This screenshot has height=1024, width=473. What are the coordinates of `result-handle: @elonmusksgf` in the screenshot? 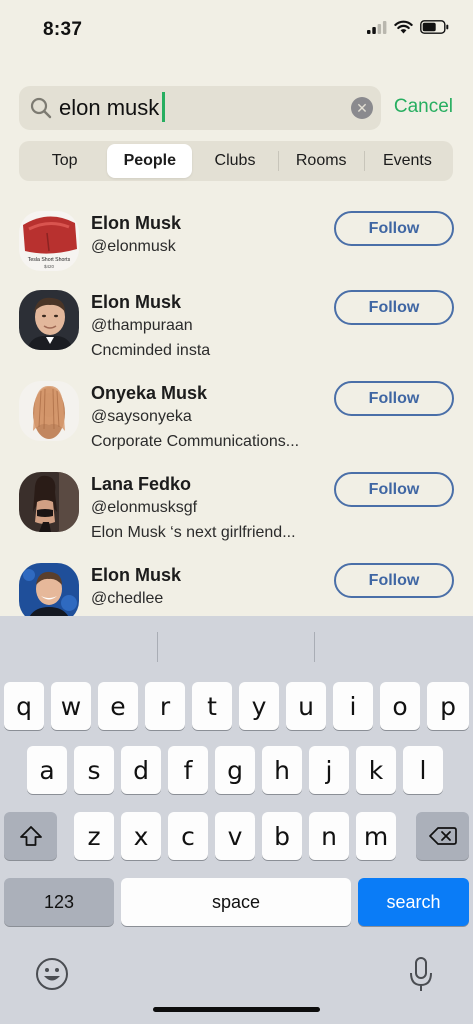 It's located at (144, 507).